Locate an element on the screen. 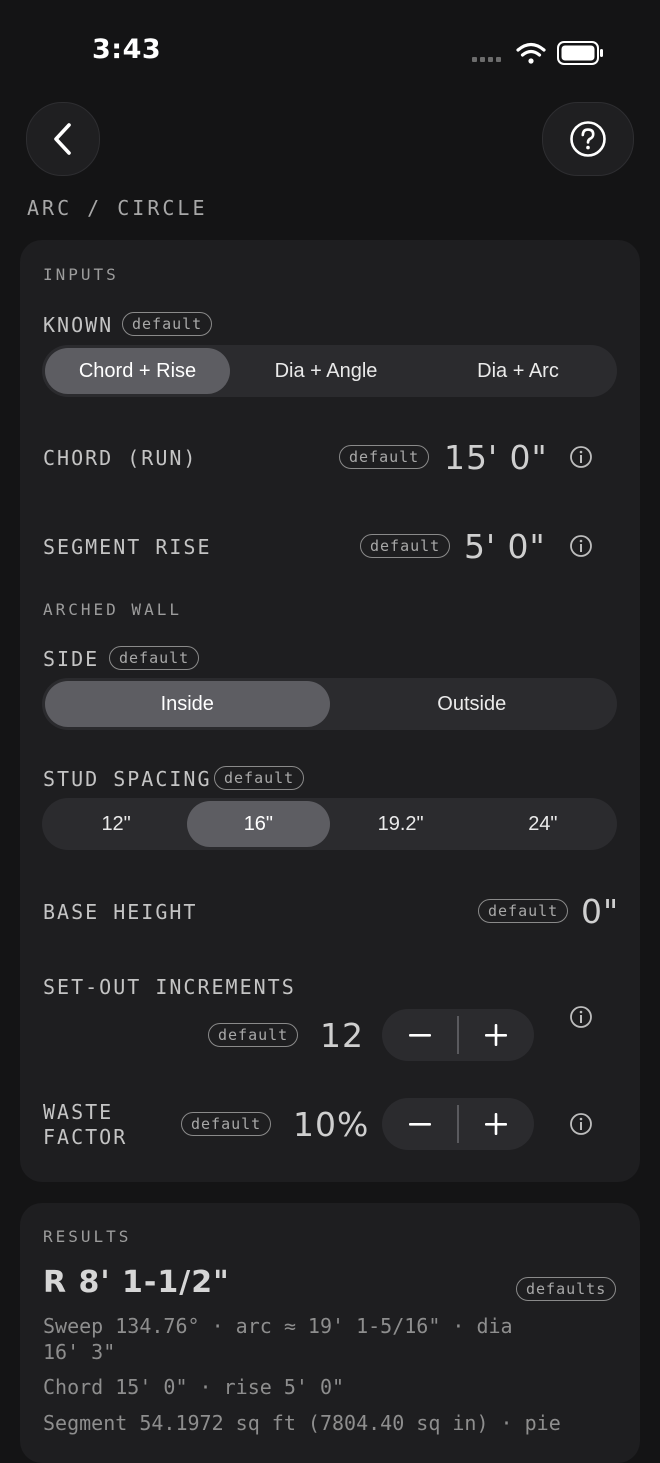  waste-decrement-button is located at coordinates (419, 1124).